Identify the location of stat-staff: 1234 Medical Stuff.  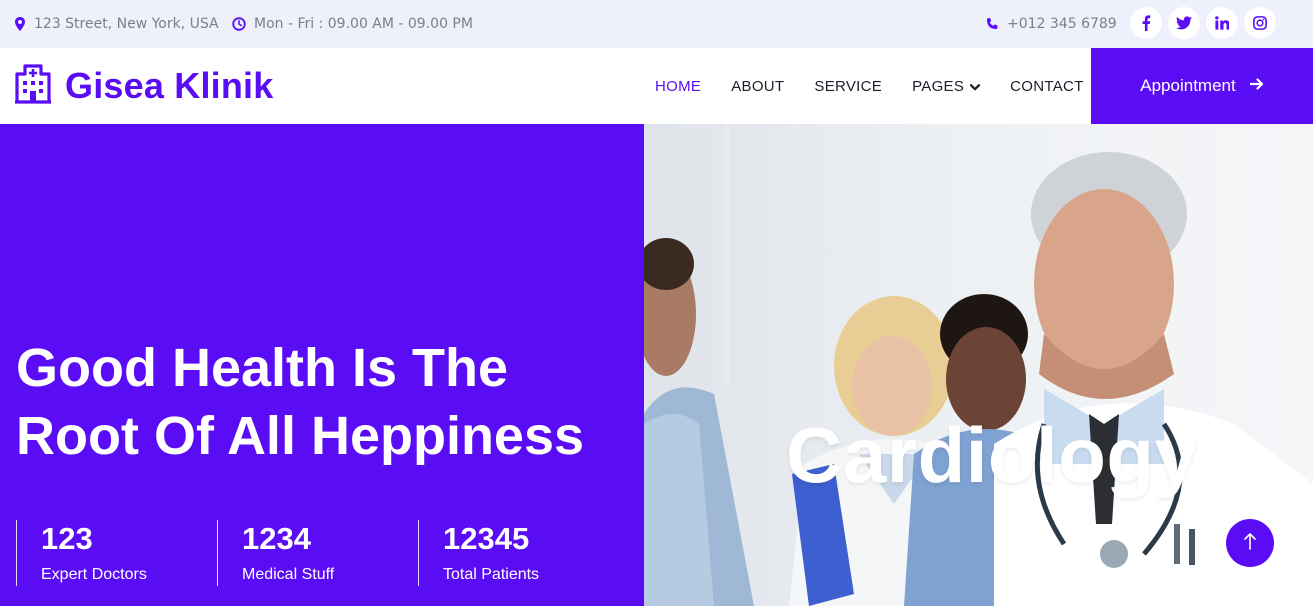
(317, 553).